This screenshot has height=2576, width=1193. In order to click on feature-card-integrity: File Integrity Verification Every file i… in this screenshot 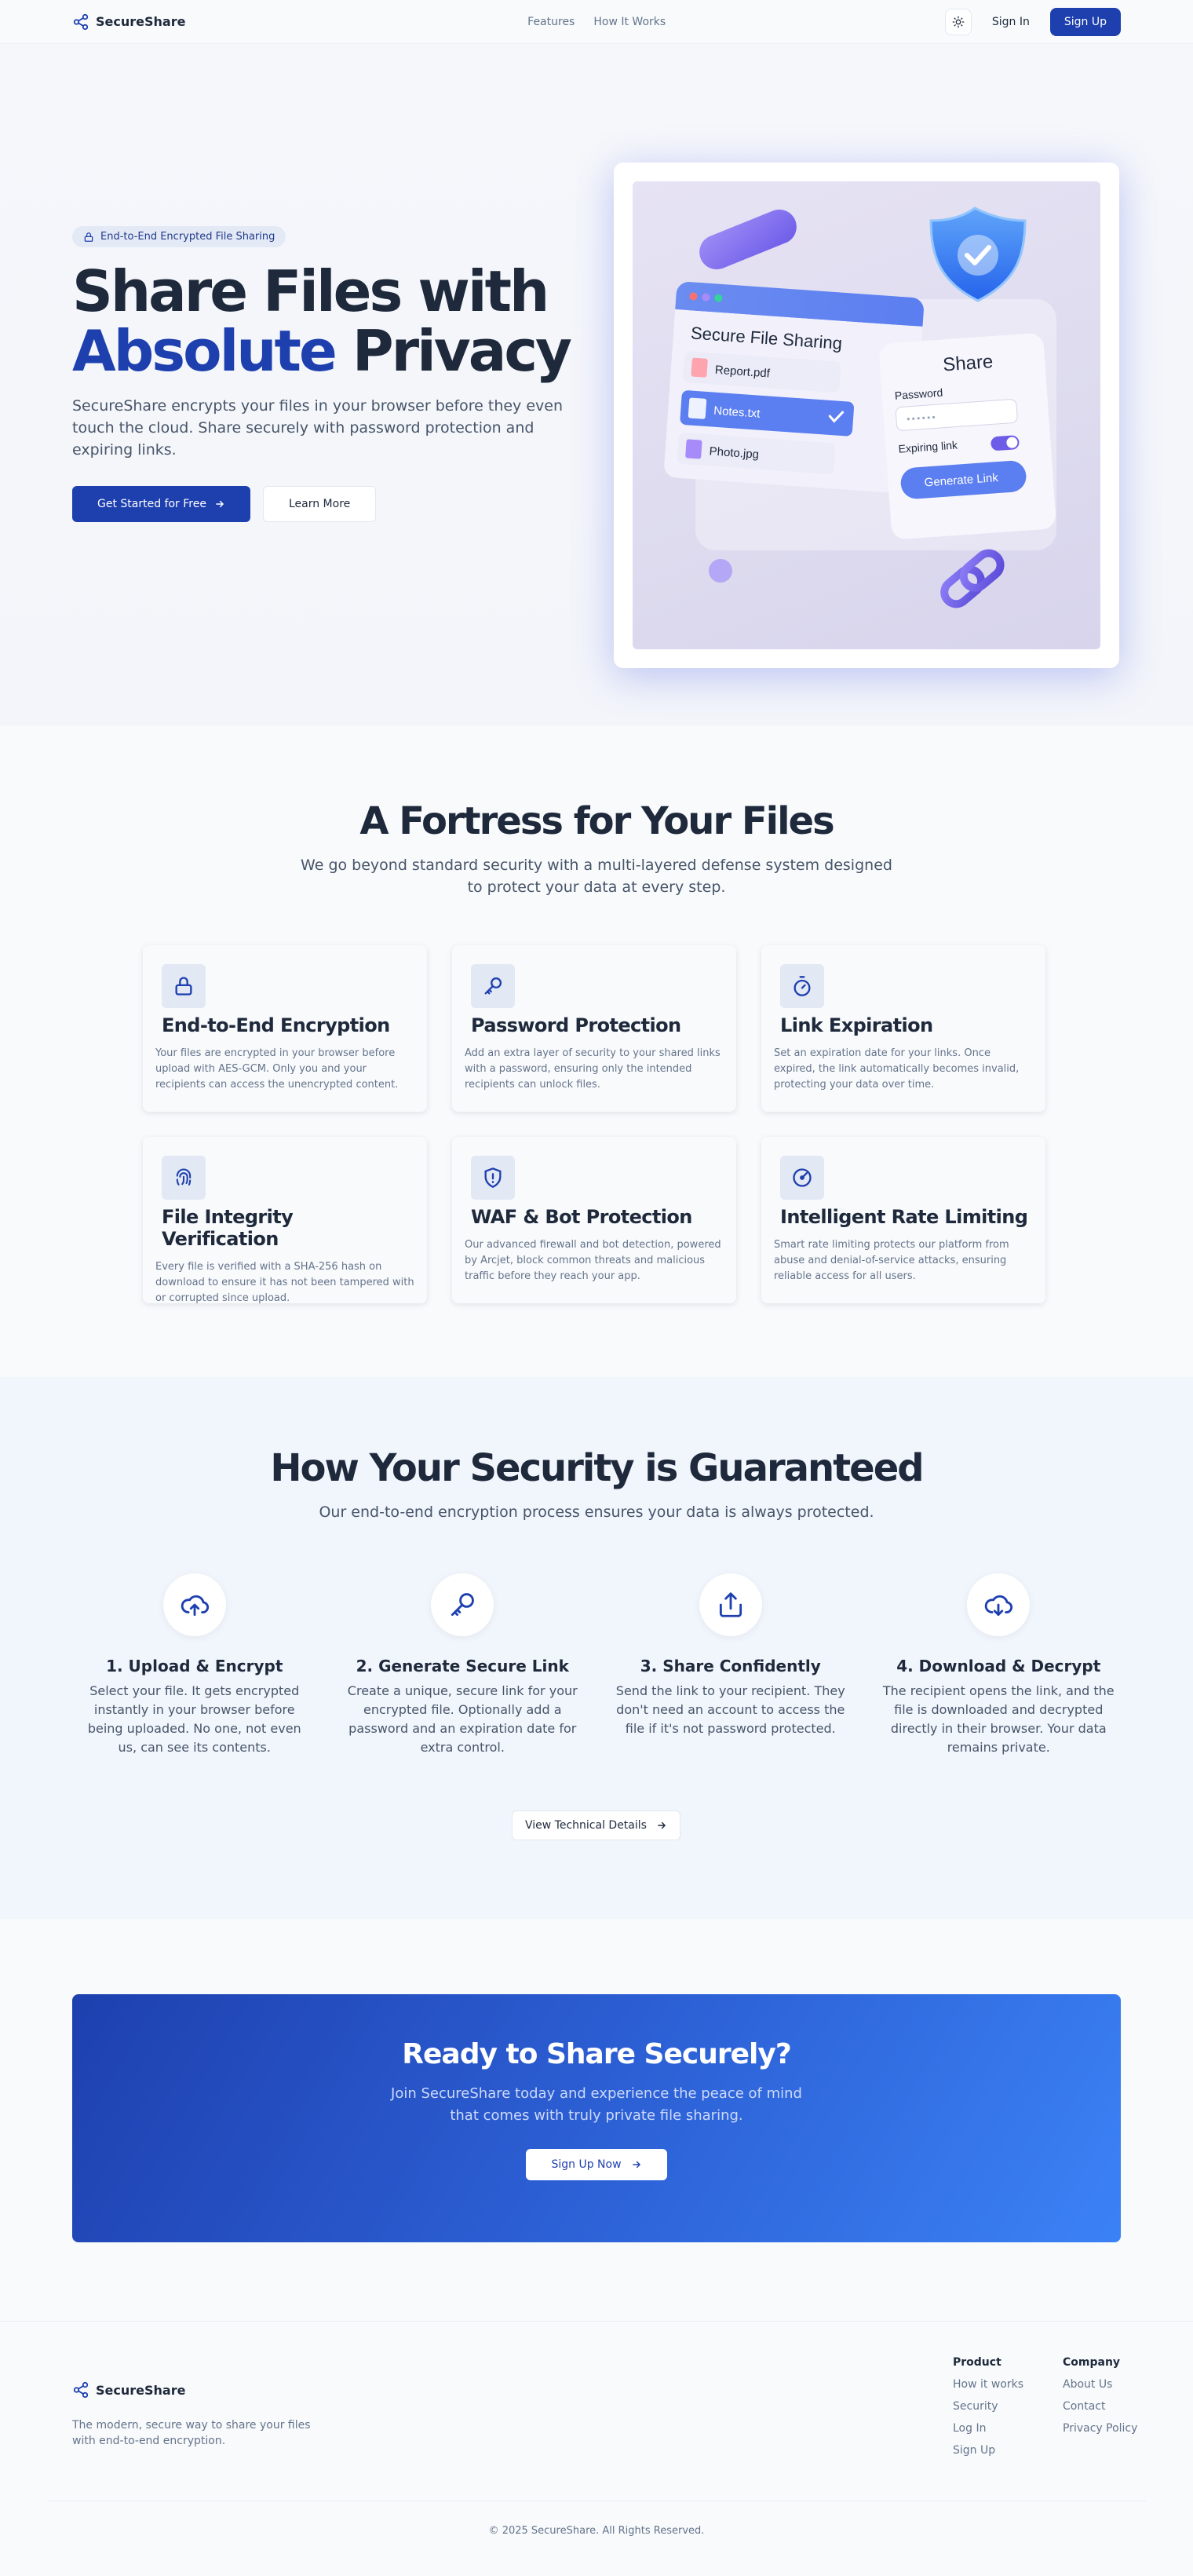, I will do `click(285, 1220)`.